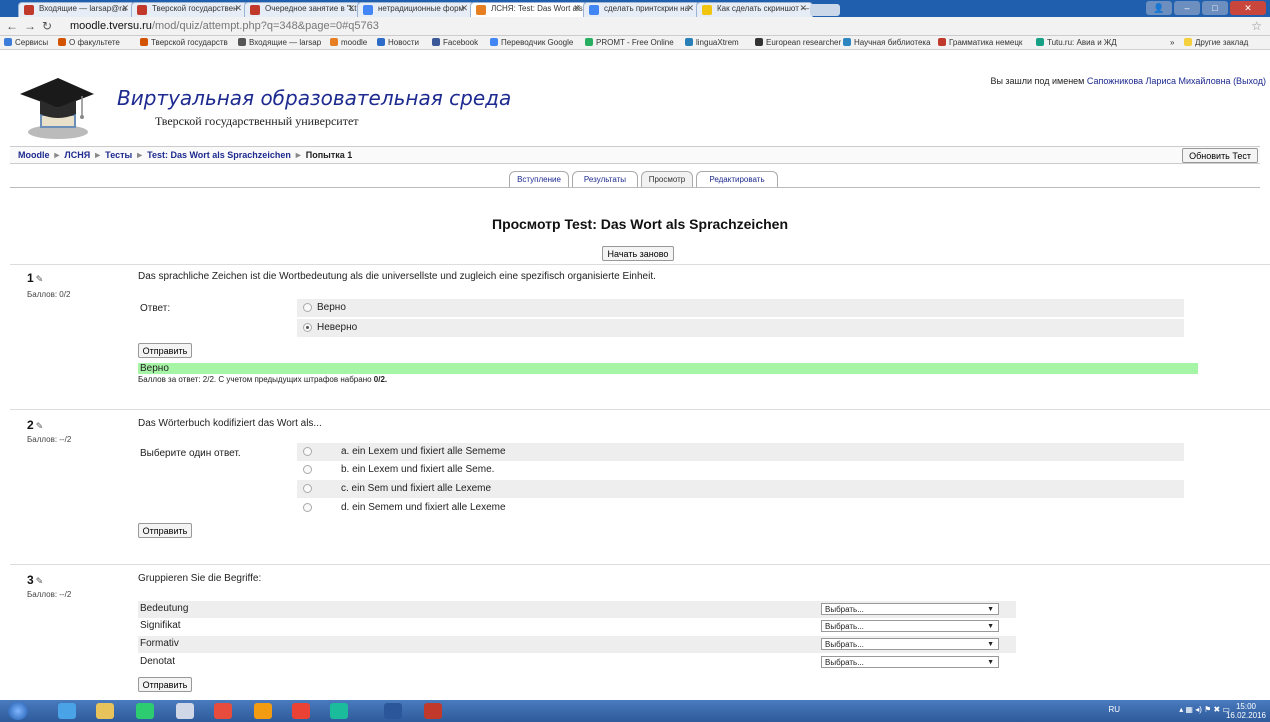 The height and width of the screenshot is (722, 1270). Describe the element at coordinates (1246, 711) in the screenshot. I see `clock: 15:00 16.02.2016` at that location.